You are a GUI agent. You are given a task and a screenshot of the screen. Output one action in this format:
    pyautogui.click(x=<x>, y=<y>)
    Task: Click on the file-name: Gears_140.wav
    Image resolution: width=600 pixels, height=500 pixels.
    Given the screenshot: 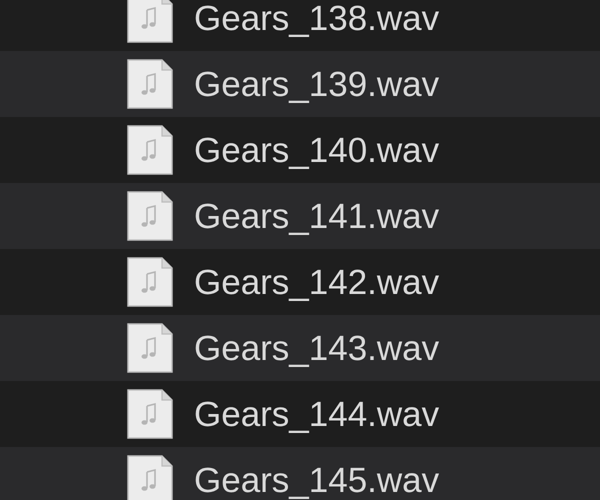 What is the action you would take?
    pyautogui.click(x=317, y=150)
    